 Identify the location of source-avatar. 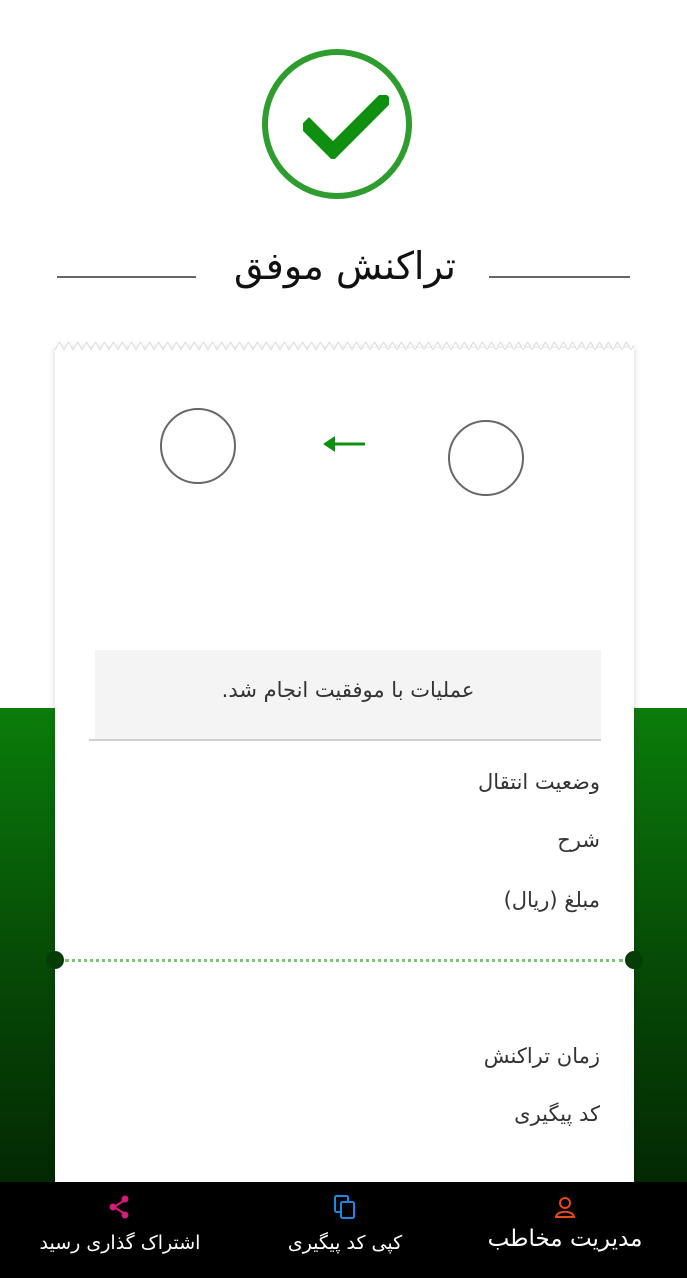
(486, 458).